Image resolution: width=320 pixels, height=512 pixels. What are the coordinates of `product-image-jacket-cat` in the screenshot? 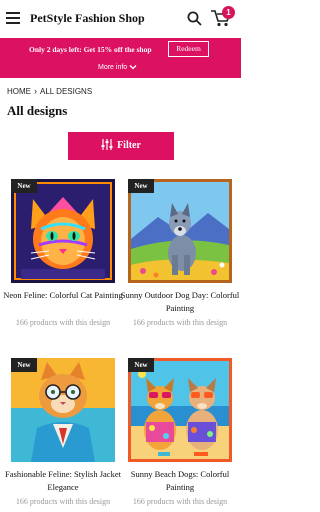 It's located at (63, 410).